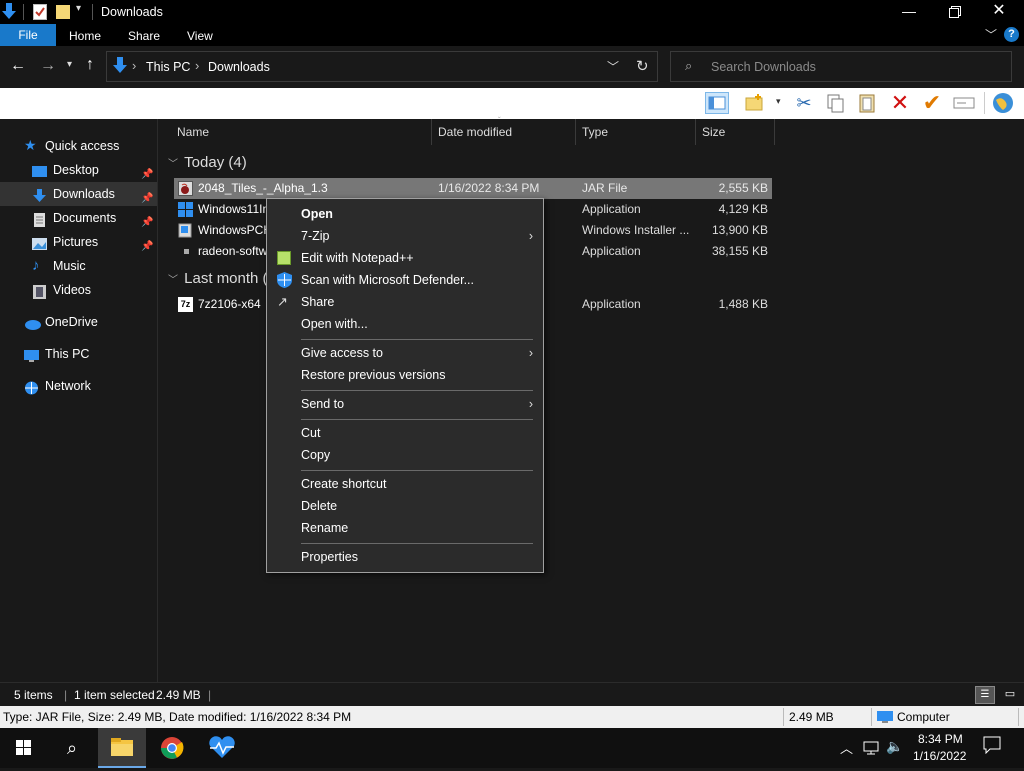 The width and height of the screenshot is (1024, 771). I want to click on menu-item-properties: Properties, so click(405, 557).